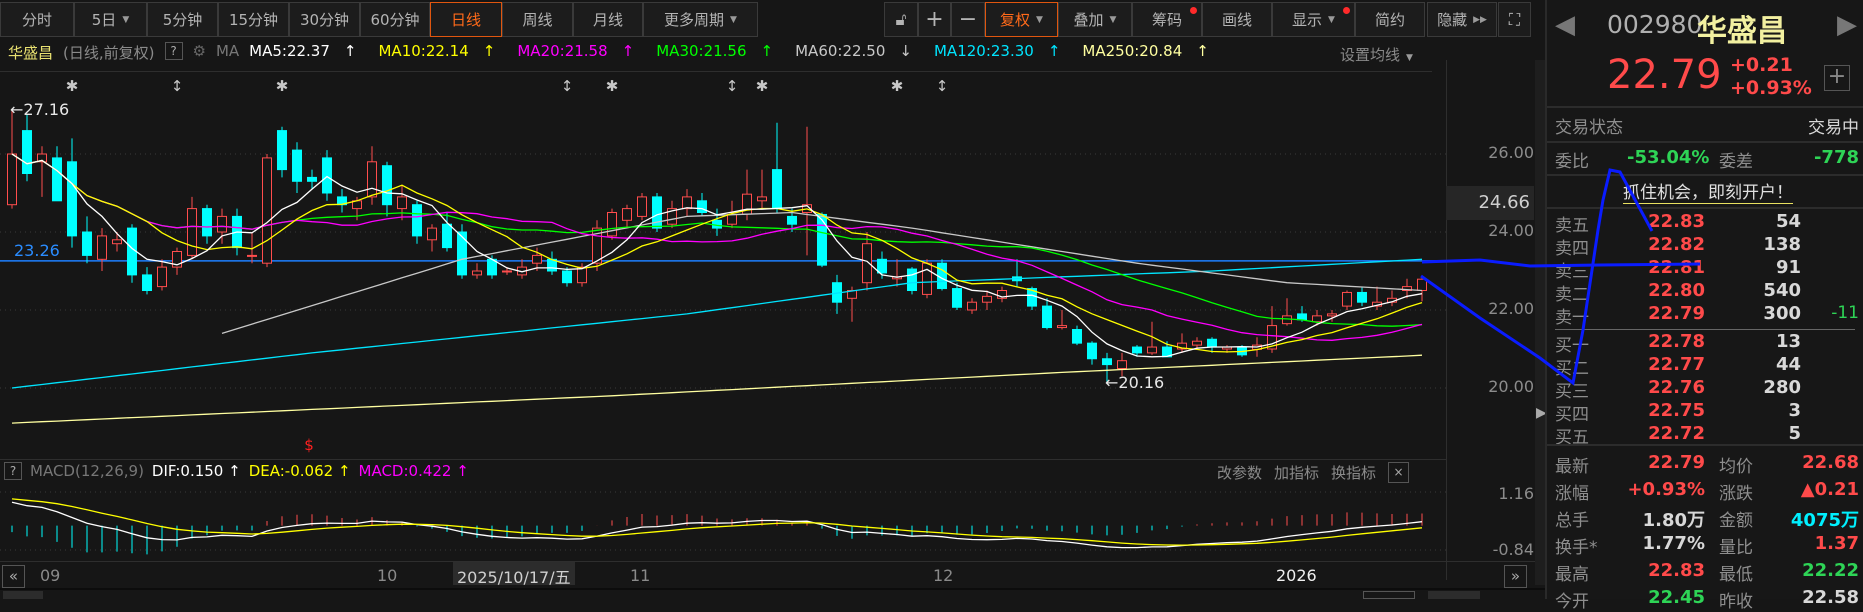  Describe the element at coordinates (1565, 25) in the screenshot. I see `prev-stock-icon: ◀` at that location.